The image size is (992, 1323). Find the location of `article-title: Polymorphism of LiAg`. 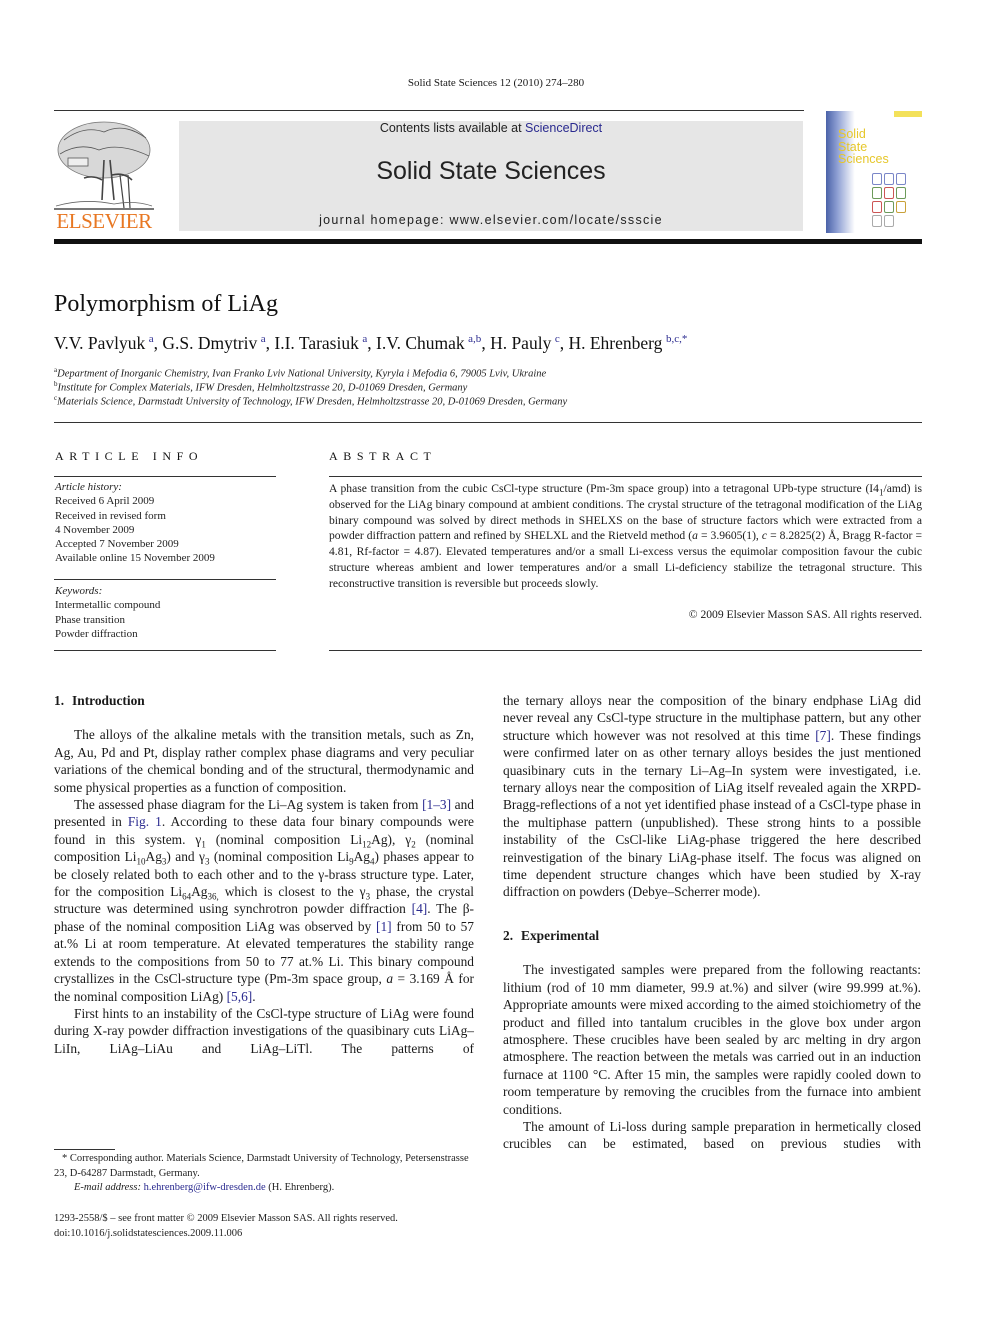

article-title: Polymorphism of LiAg is located at coordinates (166, 304).